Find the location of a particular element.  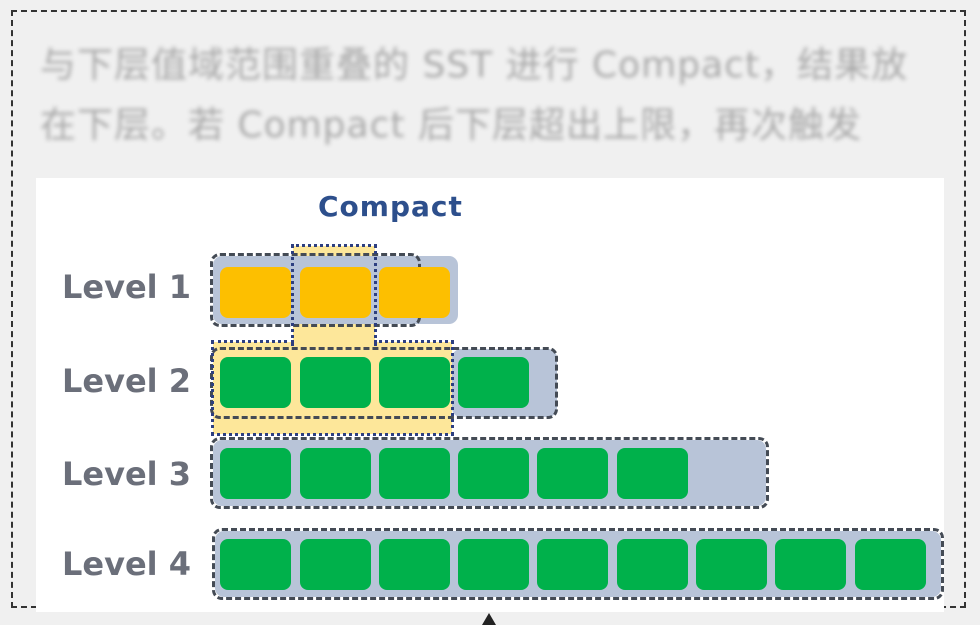

level-1-label: Level 1 is located at coordinates (127, 287).